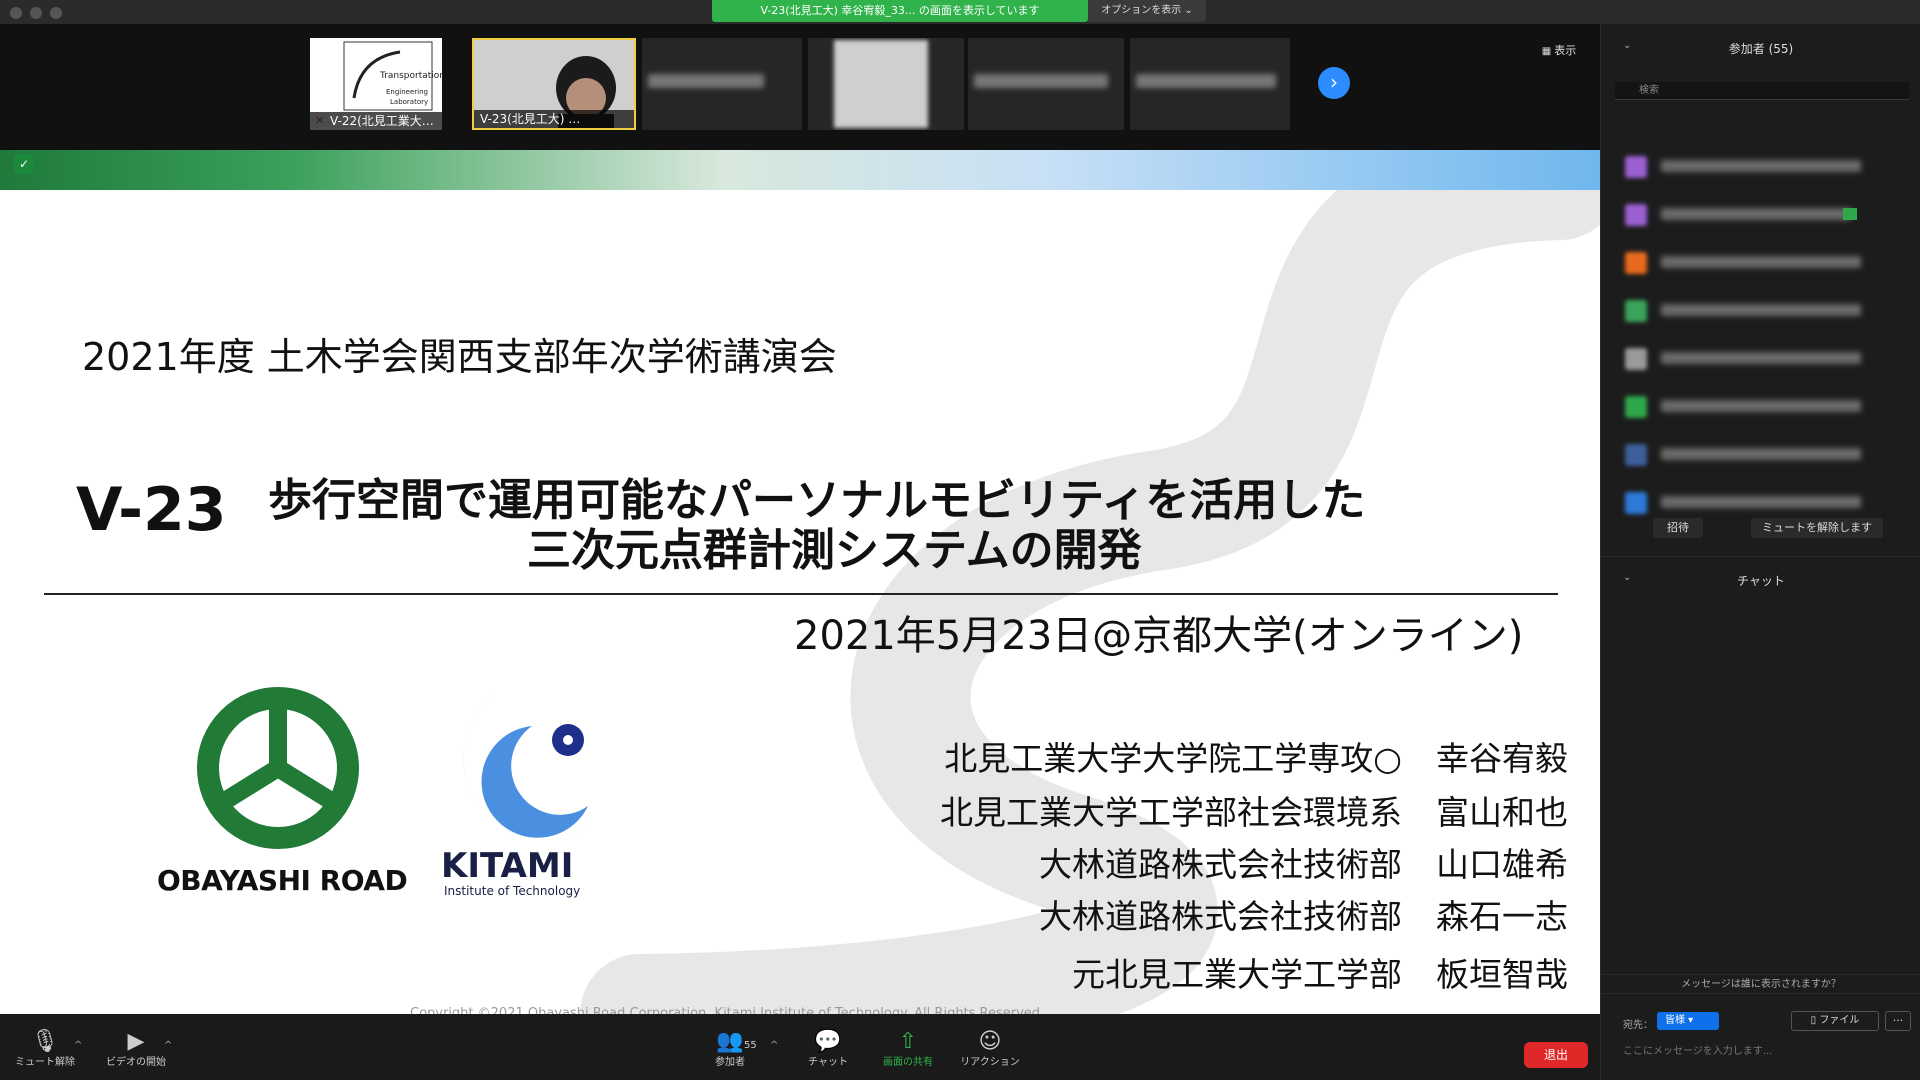  I want to click on author-affiliation: 北見工業大学大学院工学専攻○, so click(1173, 758).